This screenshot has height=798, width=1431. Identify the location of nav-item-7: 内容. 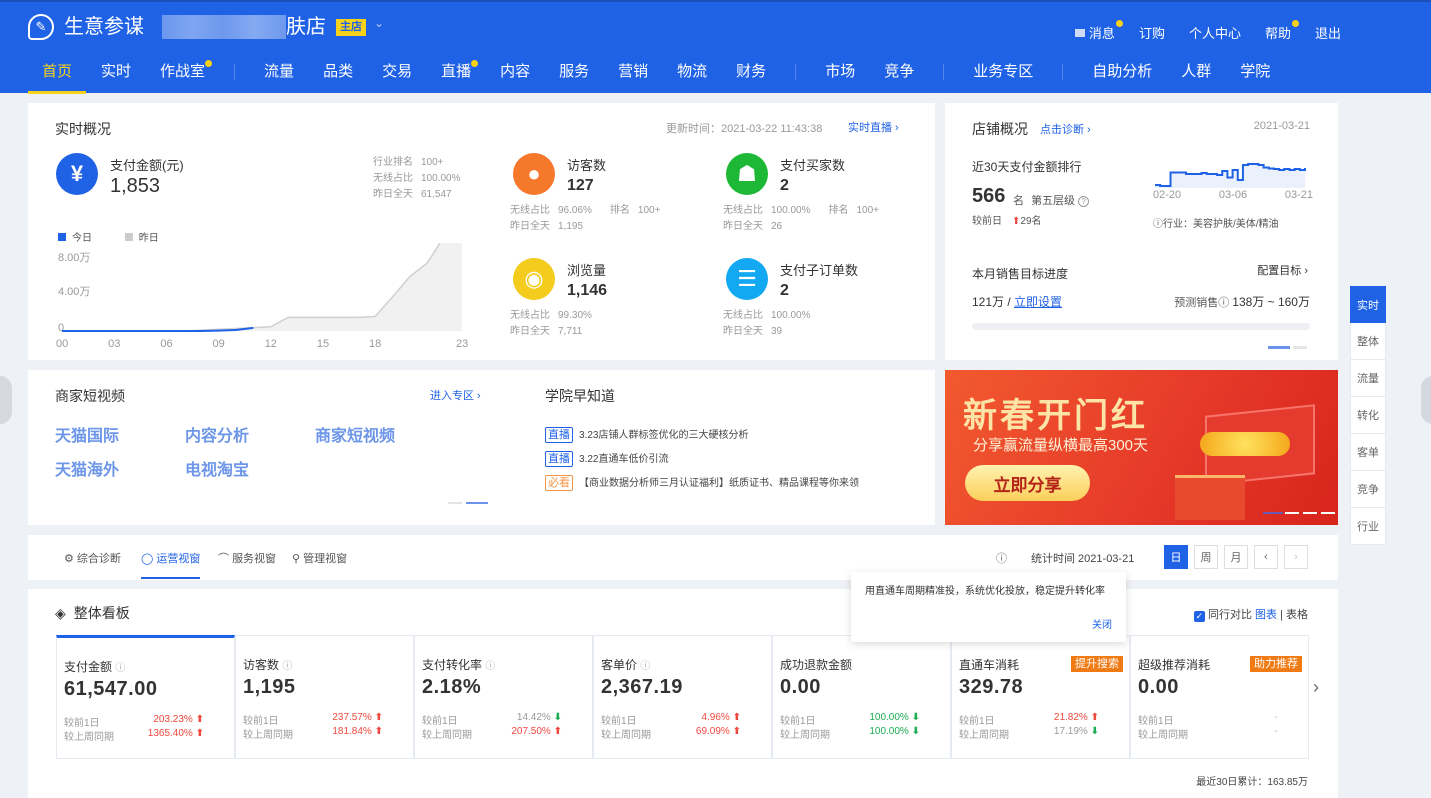
(515, 72).